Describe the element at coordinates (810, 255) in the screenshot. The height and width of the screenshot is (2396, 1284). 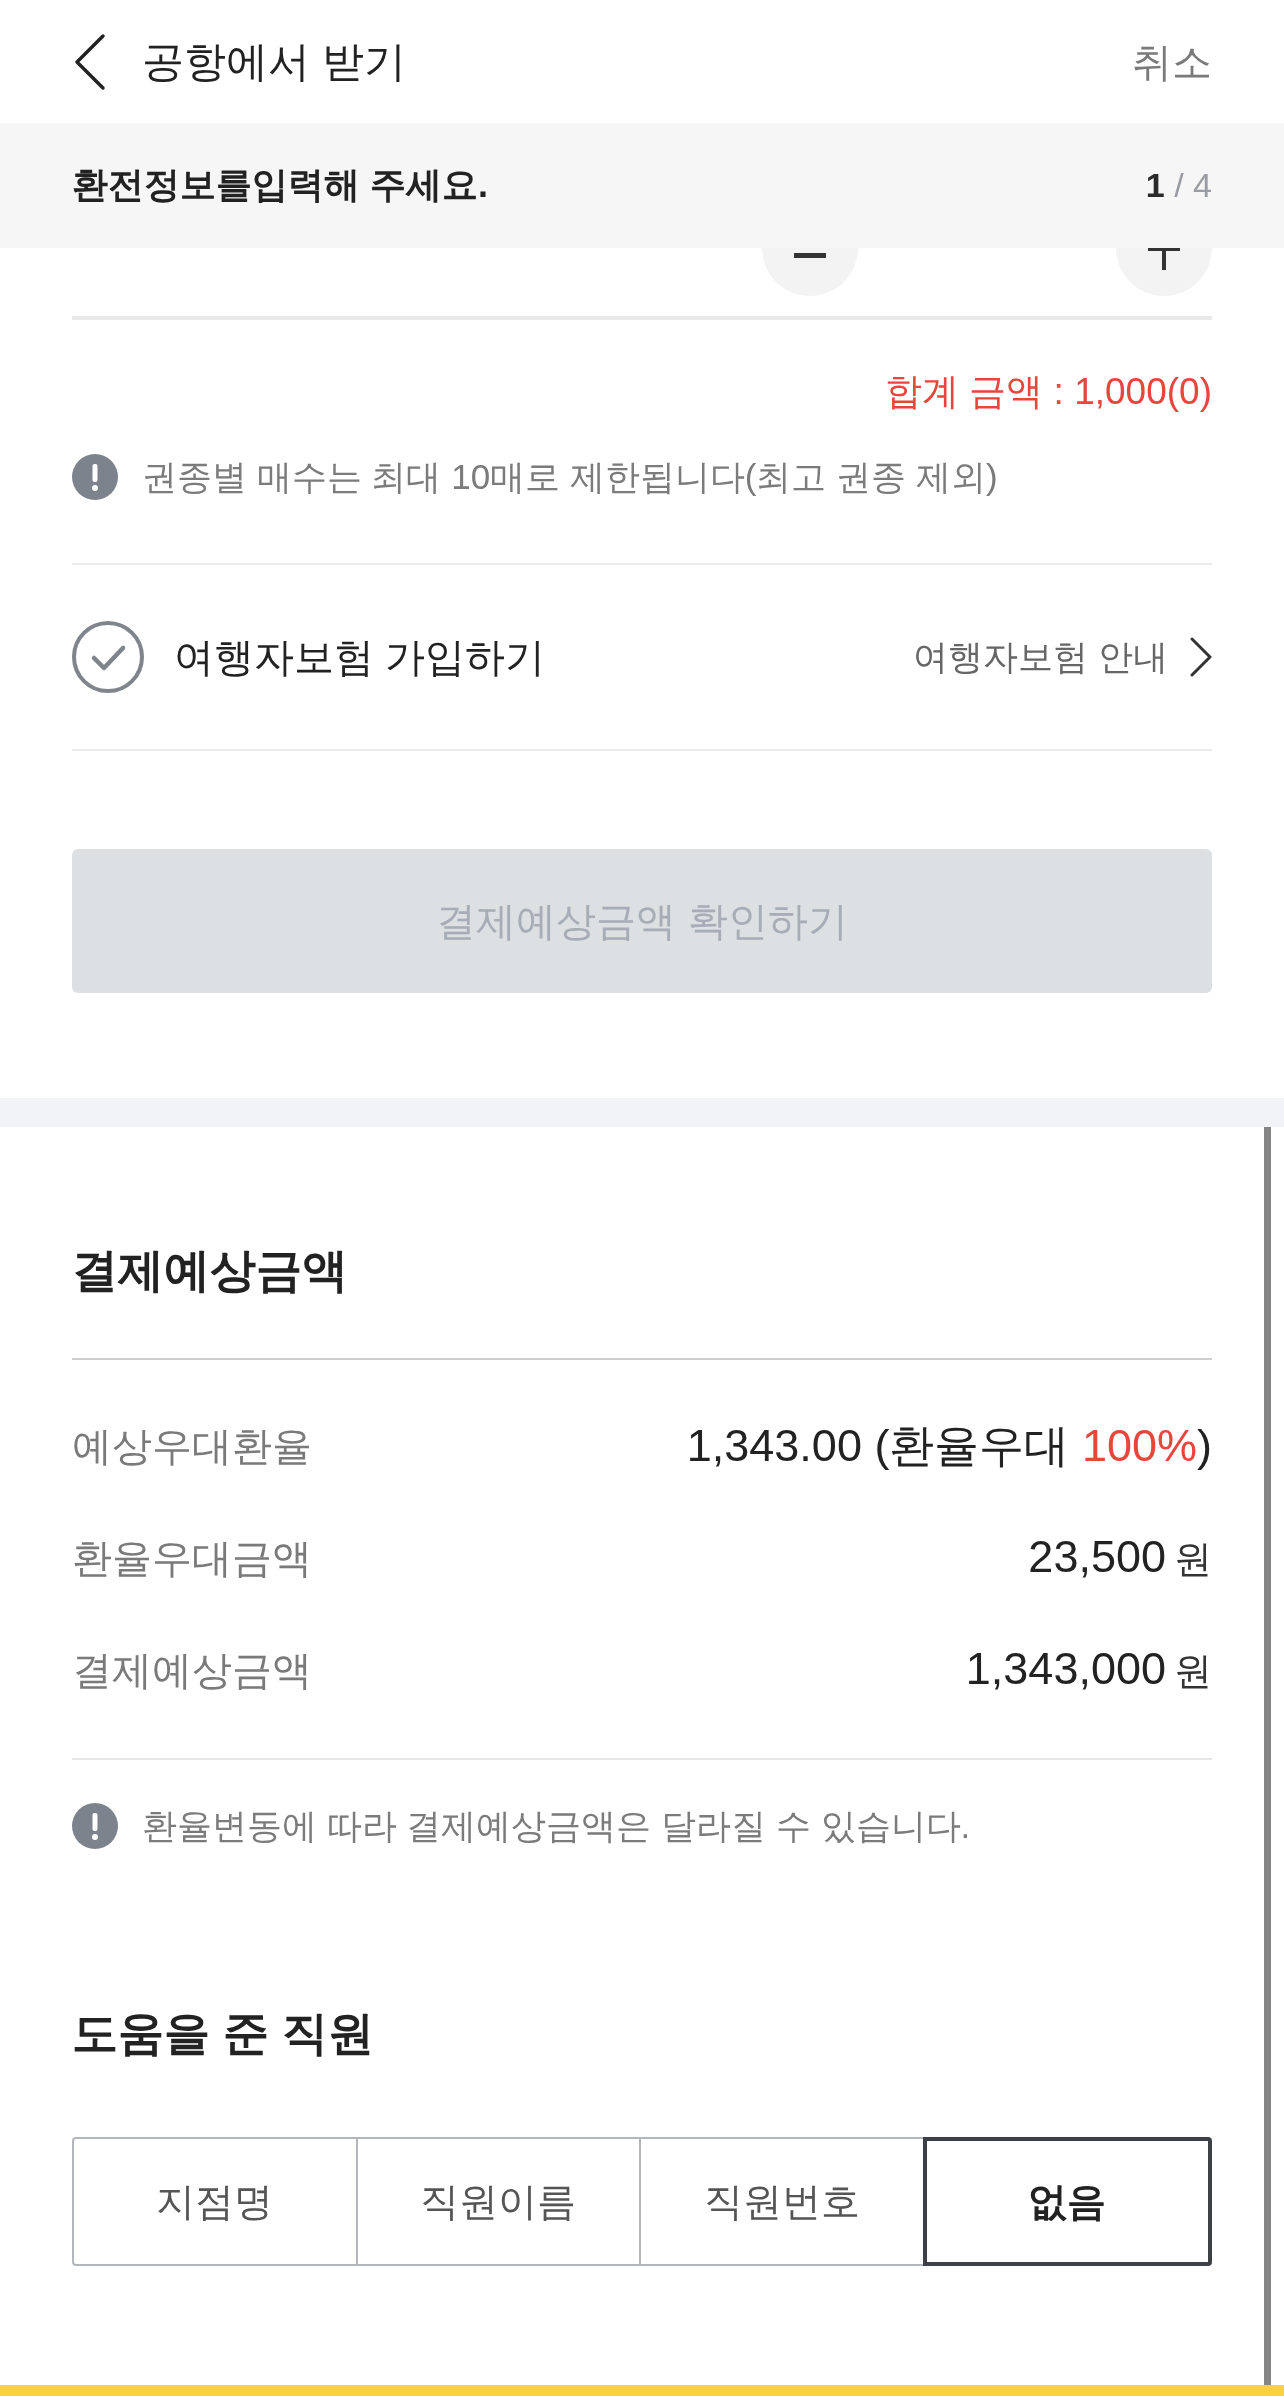
I see `minus-icon` at that location.